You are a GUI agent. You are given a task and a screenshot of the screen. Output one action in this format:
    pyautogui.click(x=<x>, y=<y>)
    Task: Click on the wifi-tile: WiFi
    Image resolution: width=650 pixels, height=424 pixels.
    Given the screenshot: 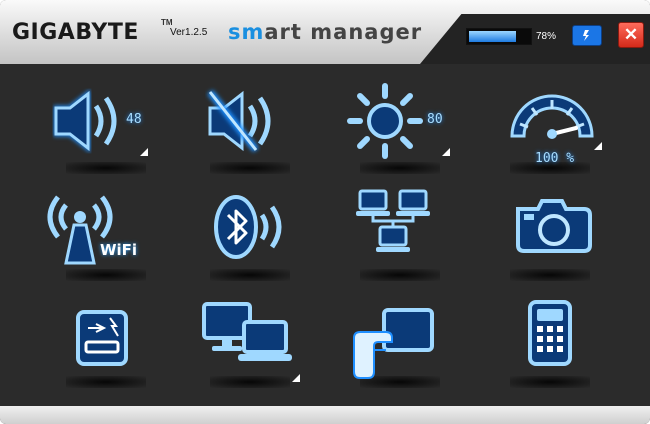 What is the action you would take?
    pyautogui.click(x=106, y=238)
    